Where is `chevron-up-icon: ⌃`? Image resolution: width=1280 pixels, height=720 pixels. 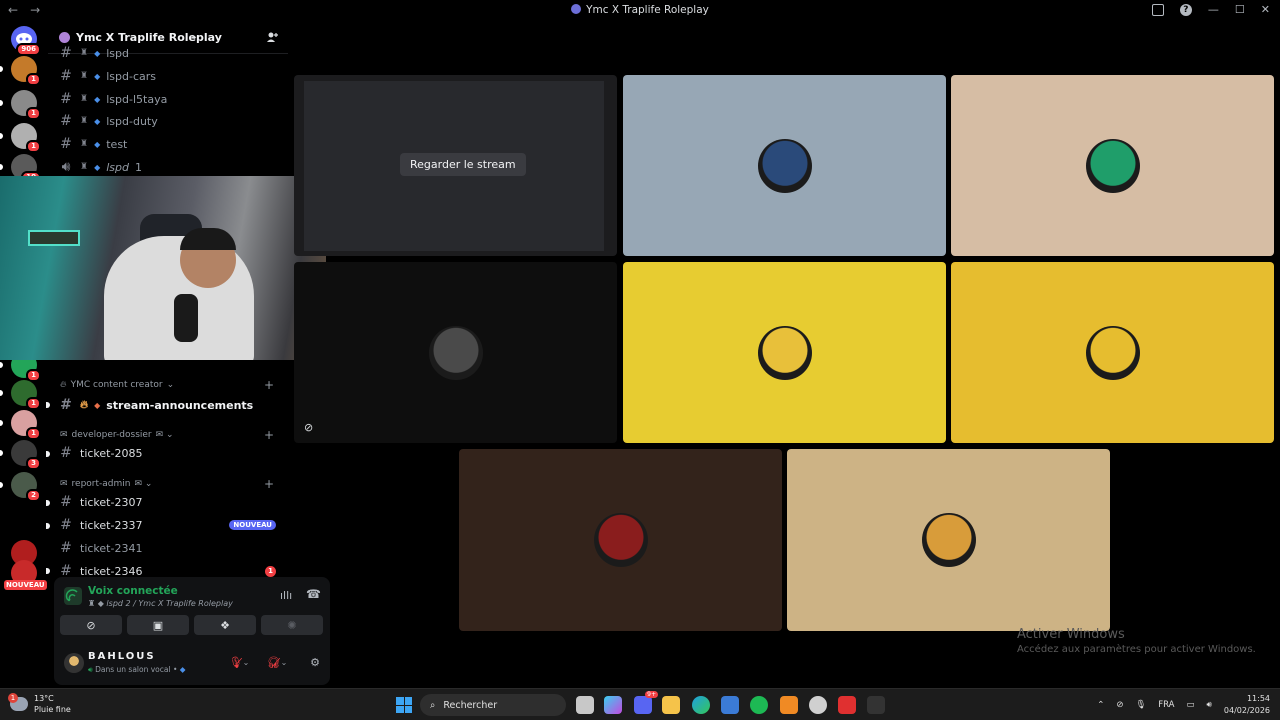 chevron-up-icon: ⌃ is located at coordinates (1100, 705).